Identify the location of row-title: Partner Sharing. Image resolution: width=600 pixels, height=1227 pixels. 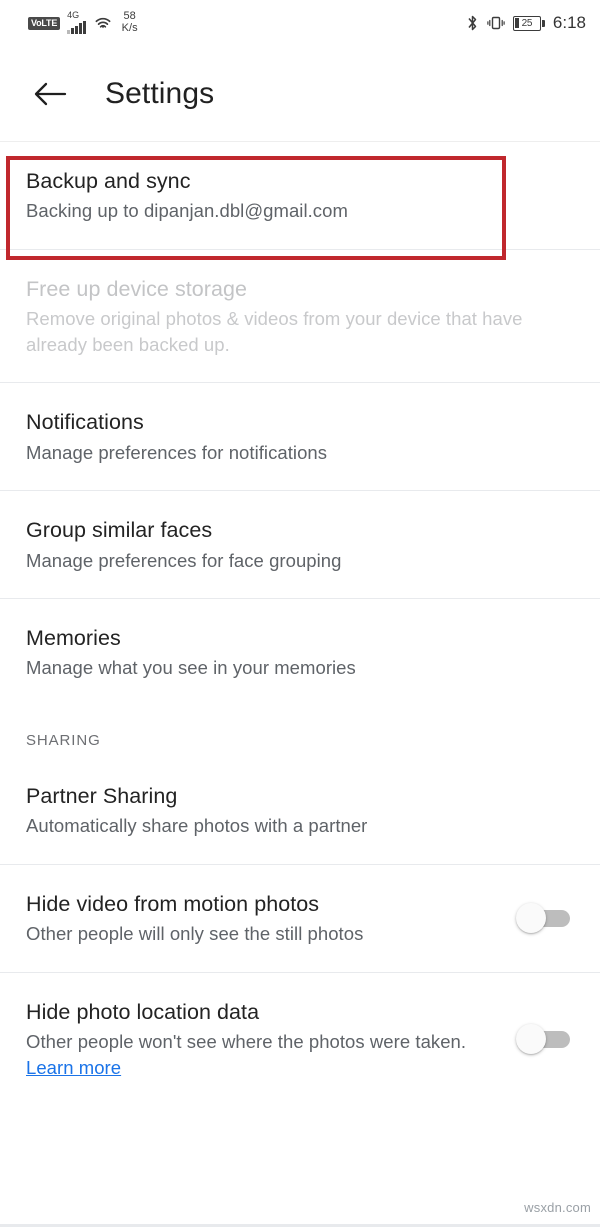
(102, 795).